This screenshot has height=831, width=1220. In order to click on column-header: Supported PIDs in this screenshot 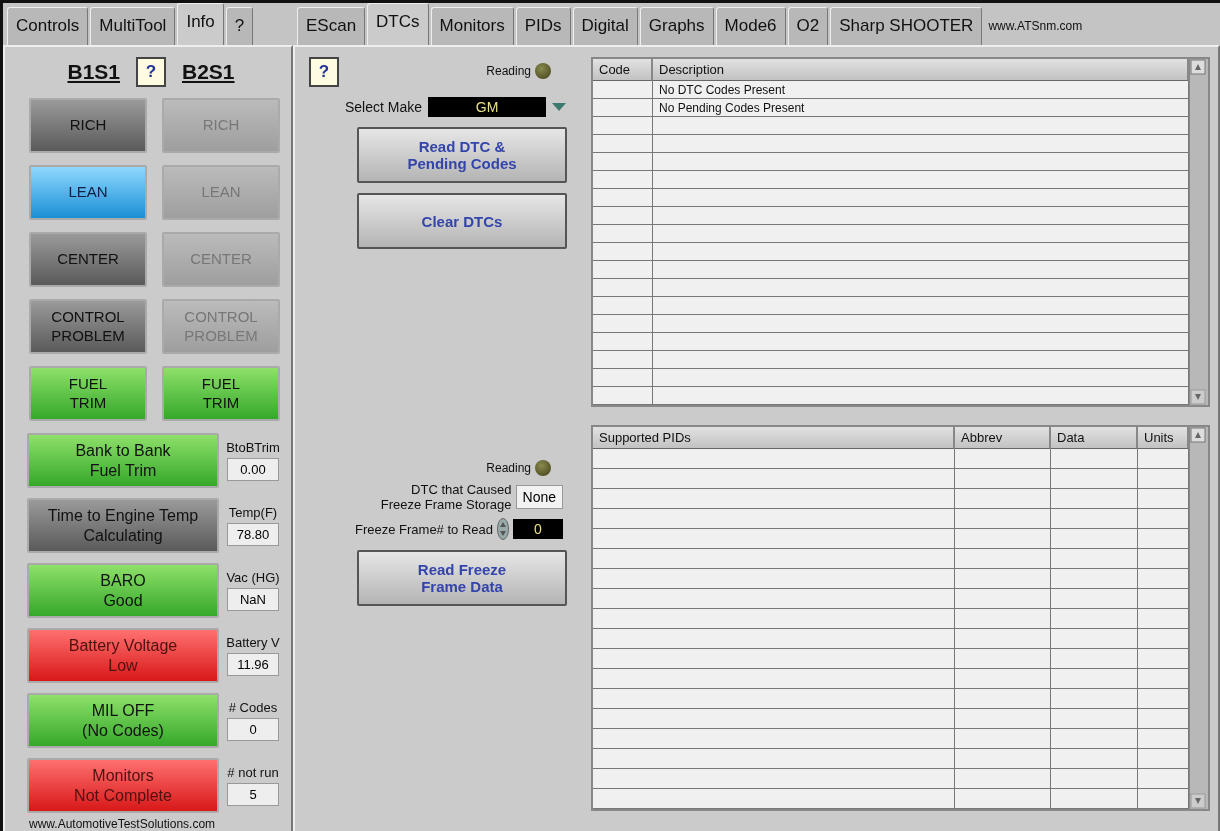, I will do `click(774, 438)`.